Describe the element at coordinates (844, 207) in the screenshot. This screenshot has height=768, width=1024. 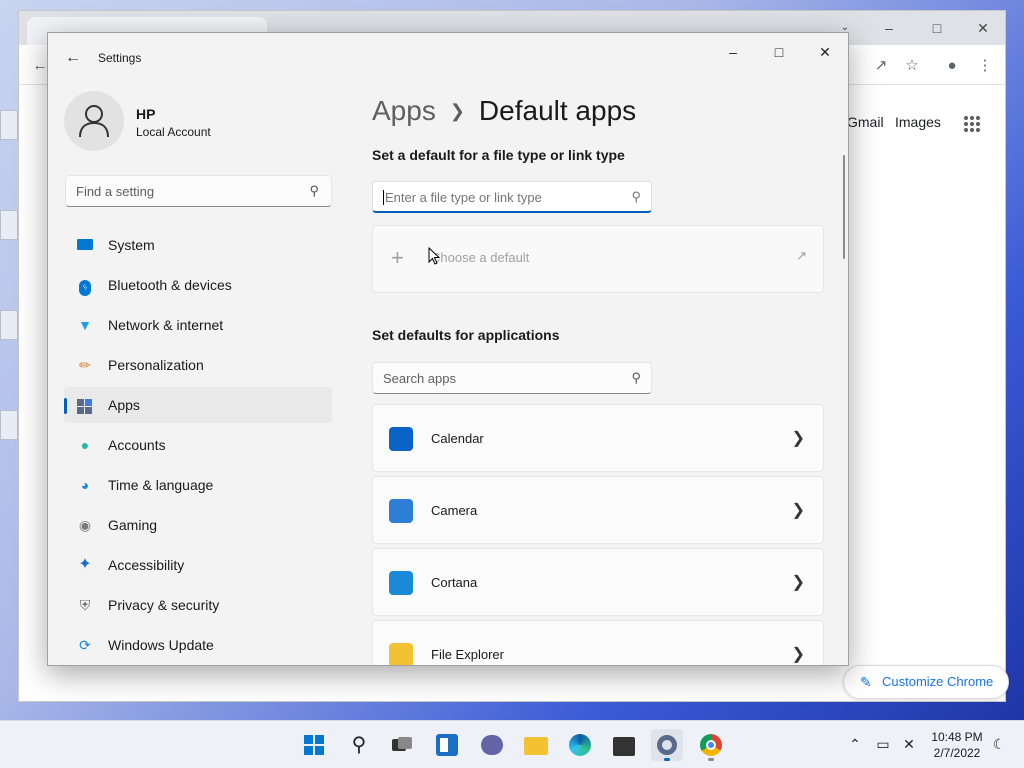
I see `scrollbar` at that location.